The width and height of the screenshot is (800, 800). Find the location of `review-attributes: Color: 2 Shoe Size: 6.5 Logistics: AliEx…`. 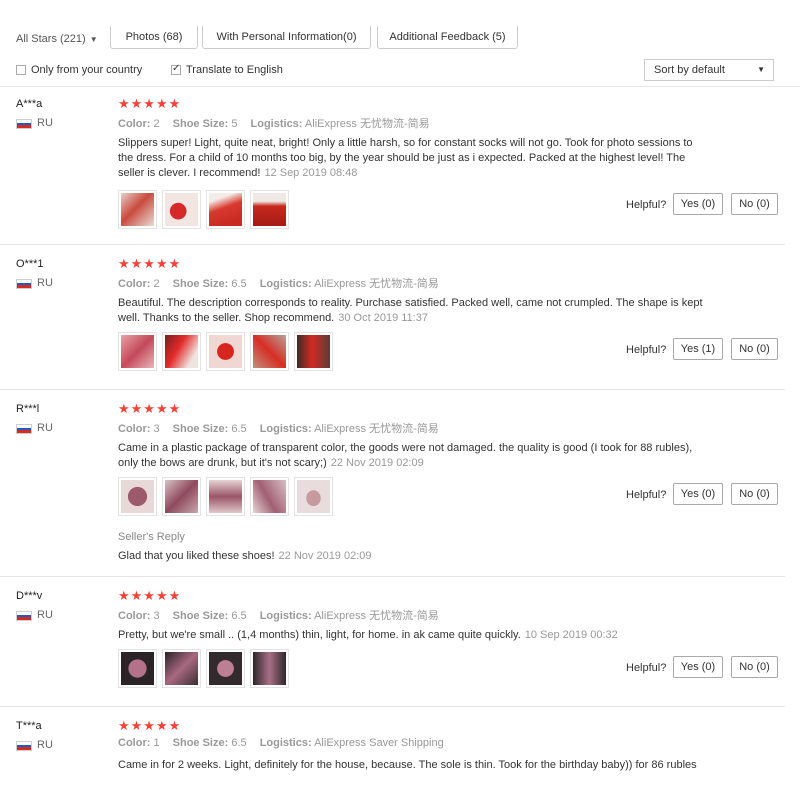

review-attributes: Color: 2 Shoe Size: 6.5 Logistics: AliEx… is located at coordinates (283, 283).